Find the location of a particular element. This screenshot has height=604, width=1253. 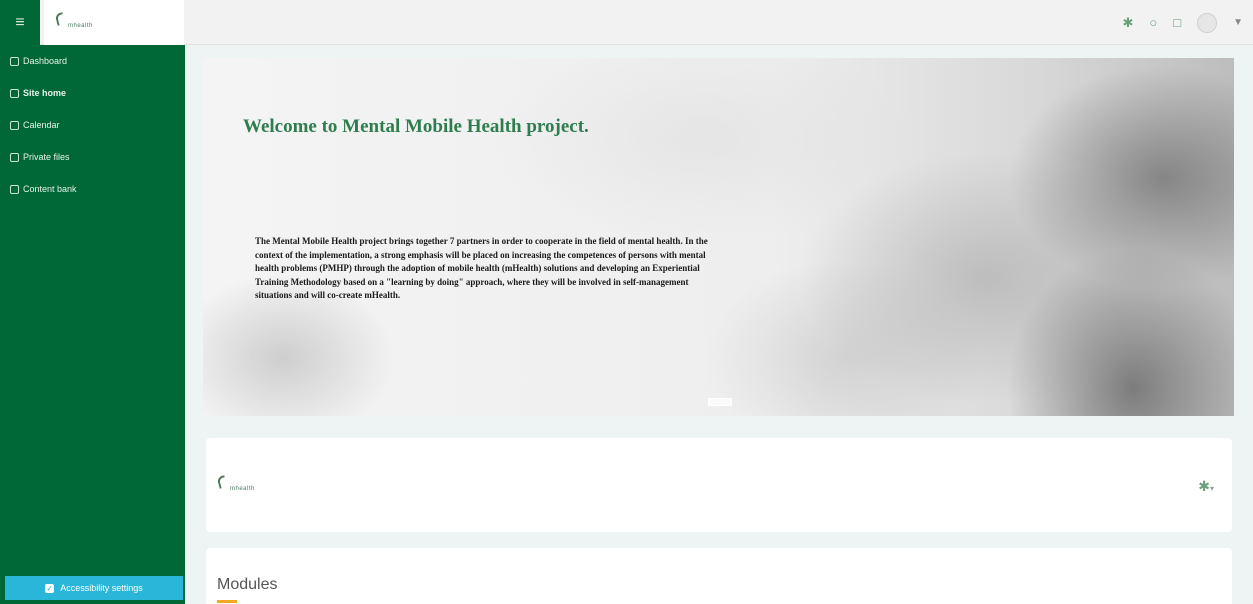

hamburger-icon: ≡ is located at coordinates (20, 22).